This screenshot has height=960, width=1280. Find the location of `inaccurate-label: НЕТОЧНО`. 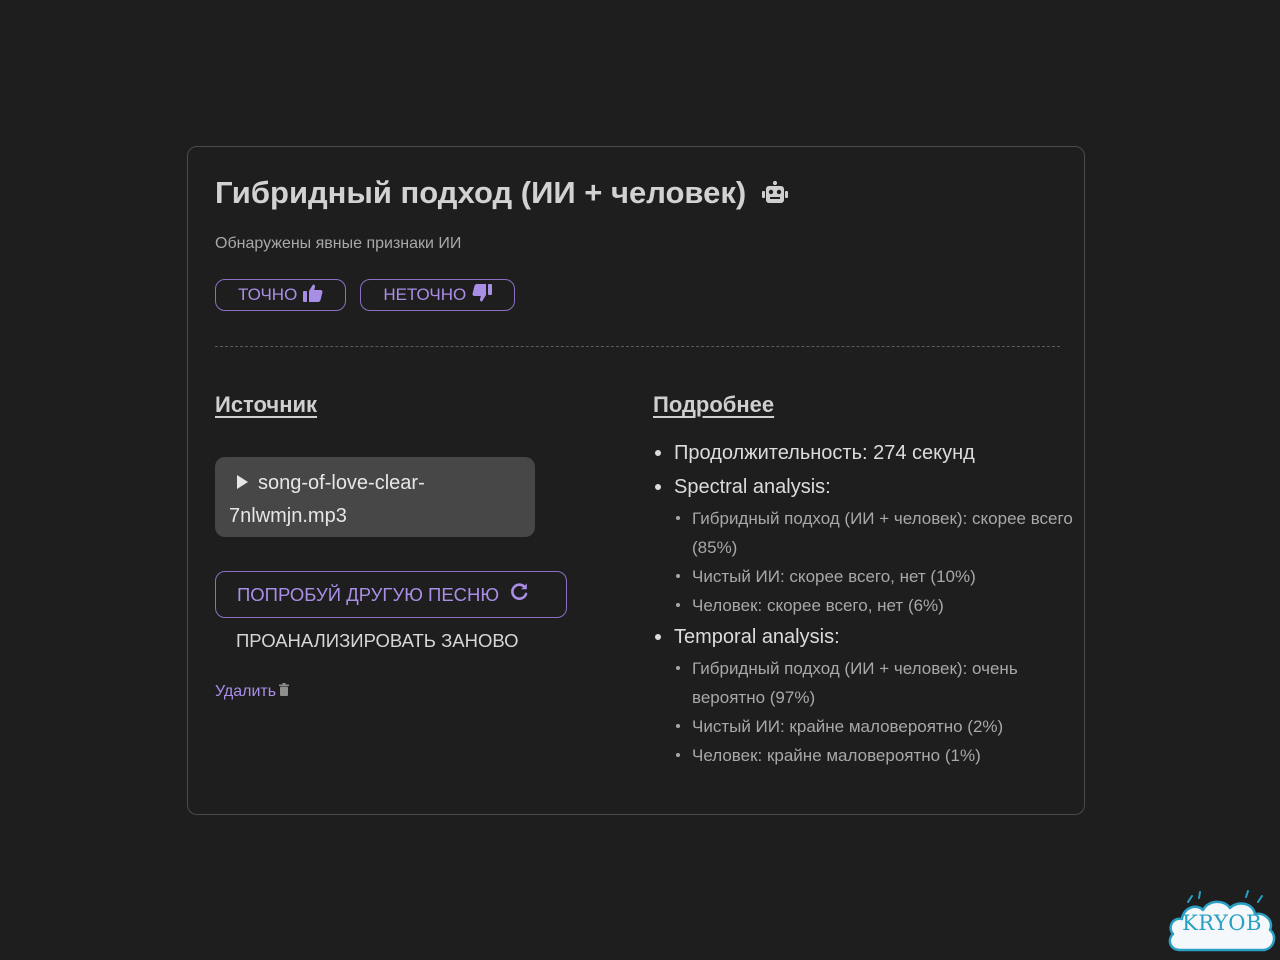

inaccurate-label: НЕТОЧНО is located at coordinates (425, 294).